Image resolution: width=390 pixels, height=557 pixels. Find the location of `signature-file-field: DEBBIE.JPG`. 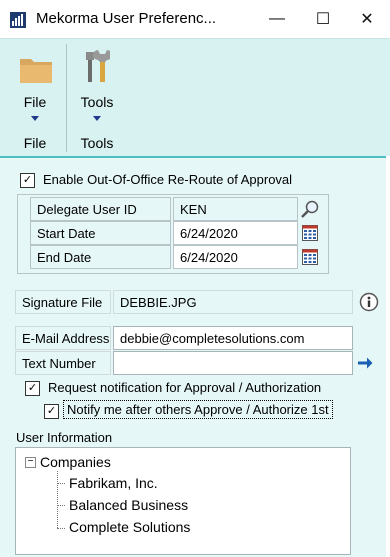

signature-file-field: DEBBIE.JPG is located at coordinates (233, 302).